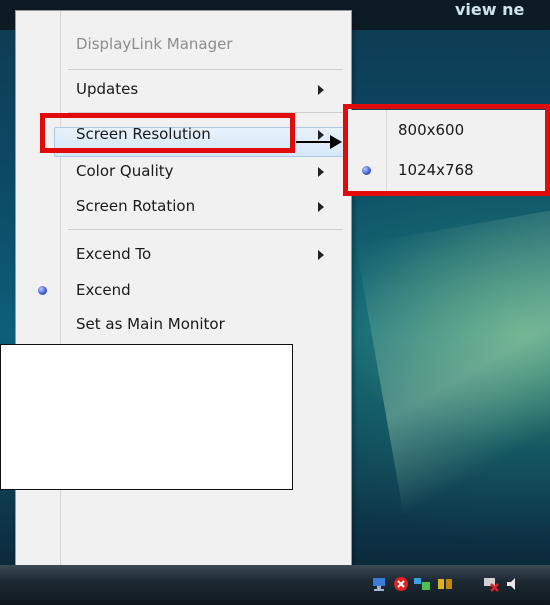 The height and width of the screenshot is (605, 550). What do you see at coordinates (206, 254) in the screenshot?
I see `menu-item-extend-to: Excend To` at bounding box center [206, 254].